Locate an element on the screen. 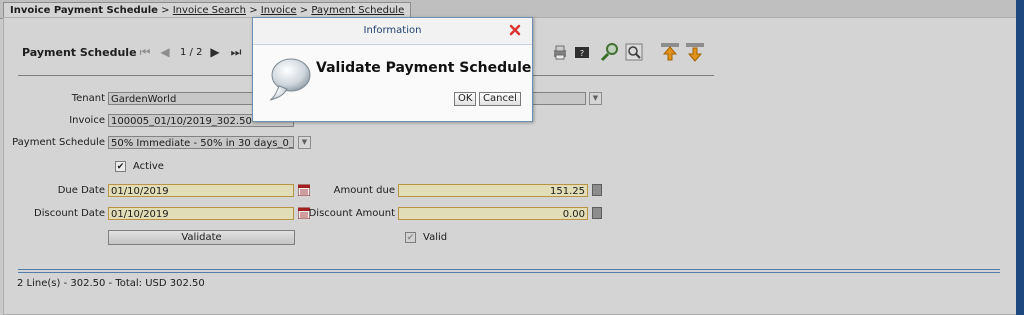 The height and width of the screenshot is (315, 1024). cancel-button: Cancel is located at coordinates (500, 99).